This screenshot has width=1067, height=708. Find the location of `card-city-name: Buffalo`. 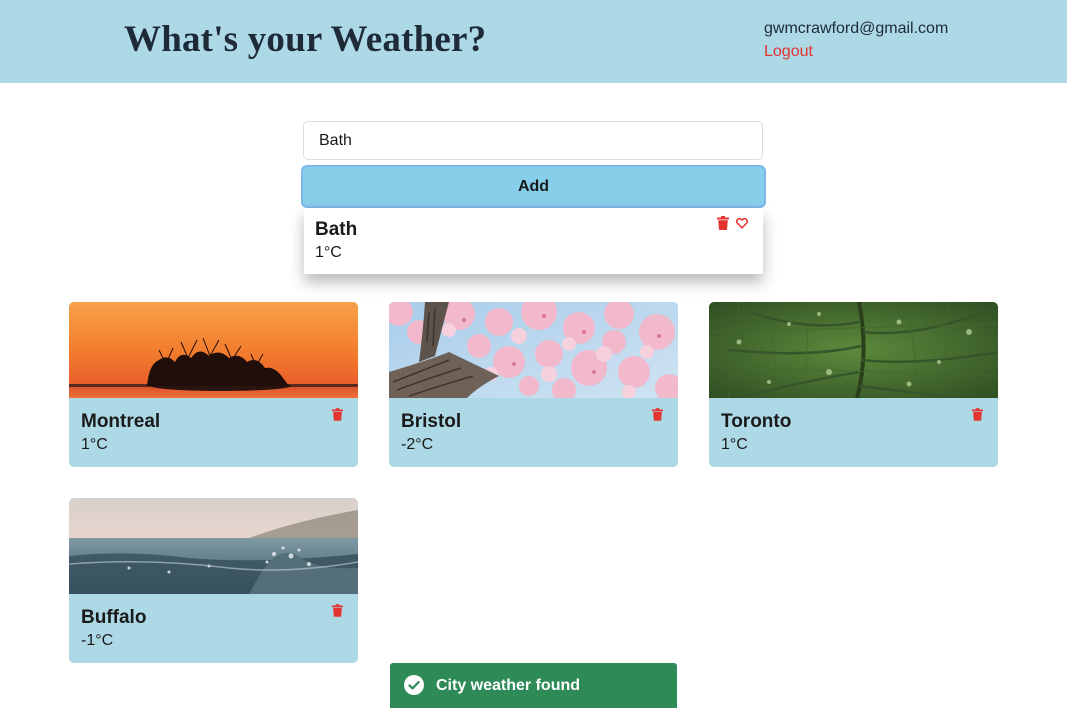

card-city-name: Buffalo is located at coordinates (114, 617).